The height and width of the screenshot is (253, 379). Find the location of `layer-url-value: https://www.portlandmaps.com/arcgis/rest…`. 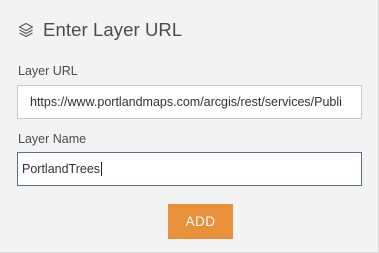

layer-url-value: https://www.portlandmaps.com/arcgis/rest… is located at coordinates (186, 102).